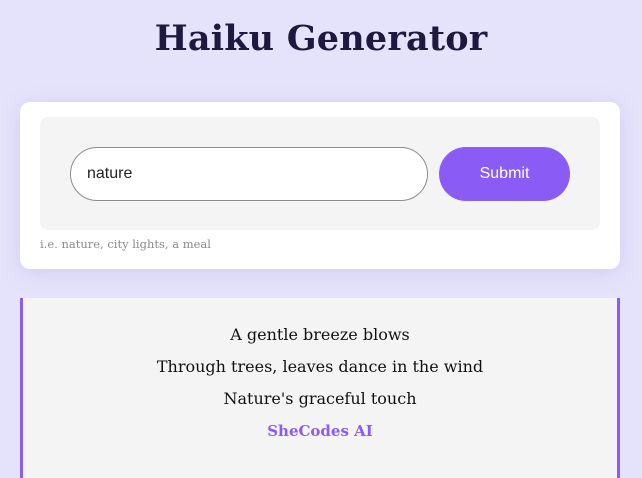  I want to click on signature: SheCodes AI, so click(320, 431).